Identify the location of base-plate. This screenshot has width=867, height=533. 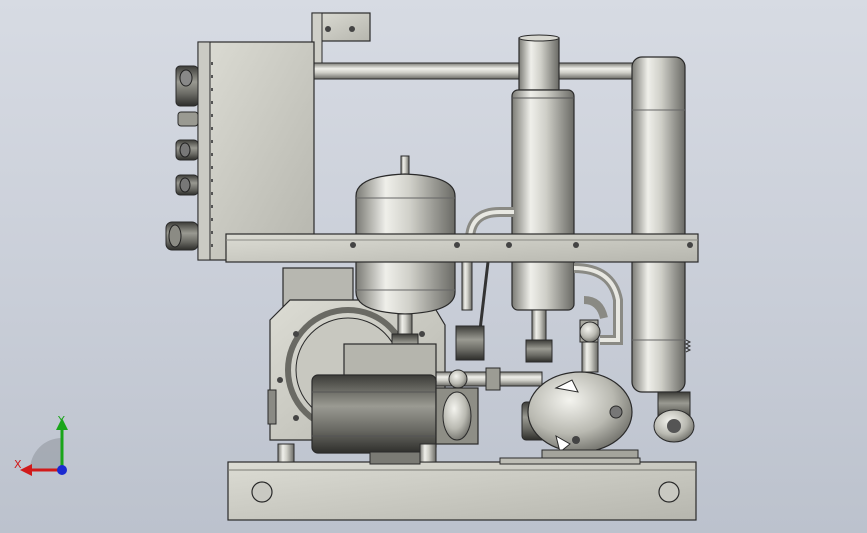
(462, 491).